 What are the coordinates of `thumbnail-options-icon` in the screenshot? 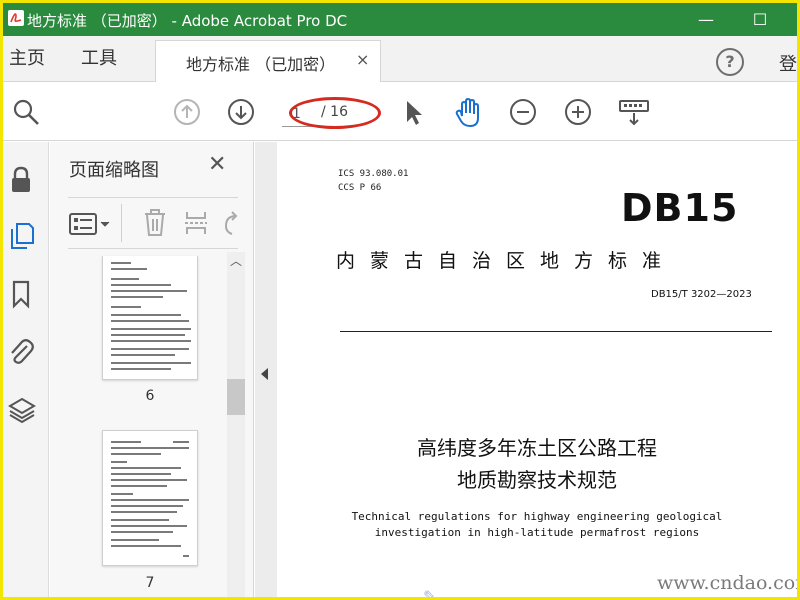 It's located at (92, 224).